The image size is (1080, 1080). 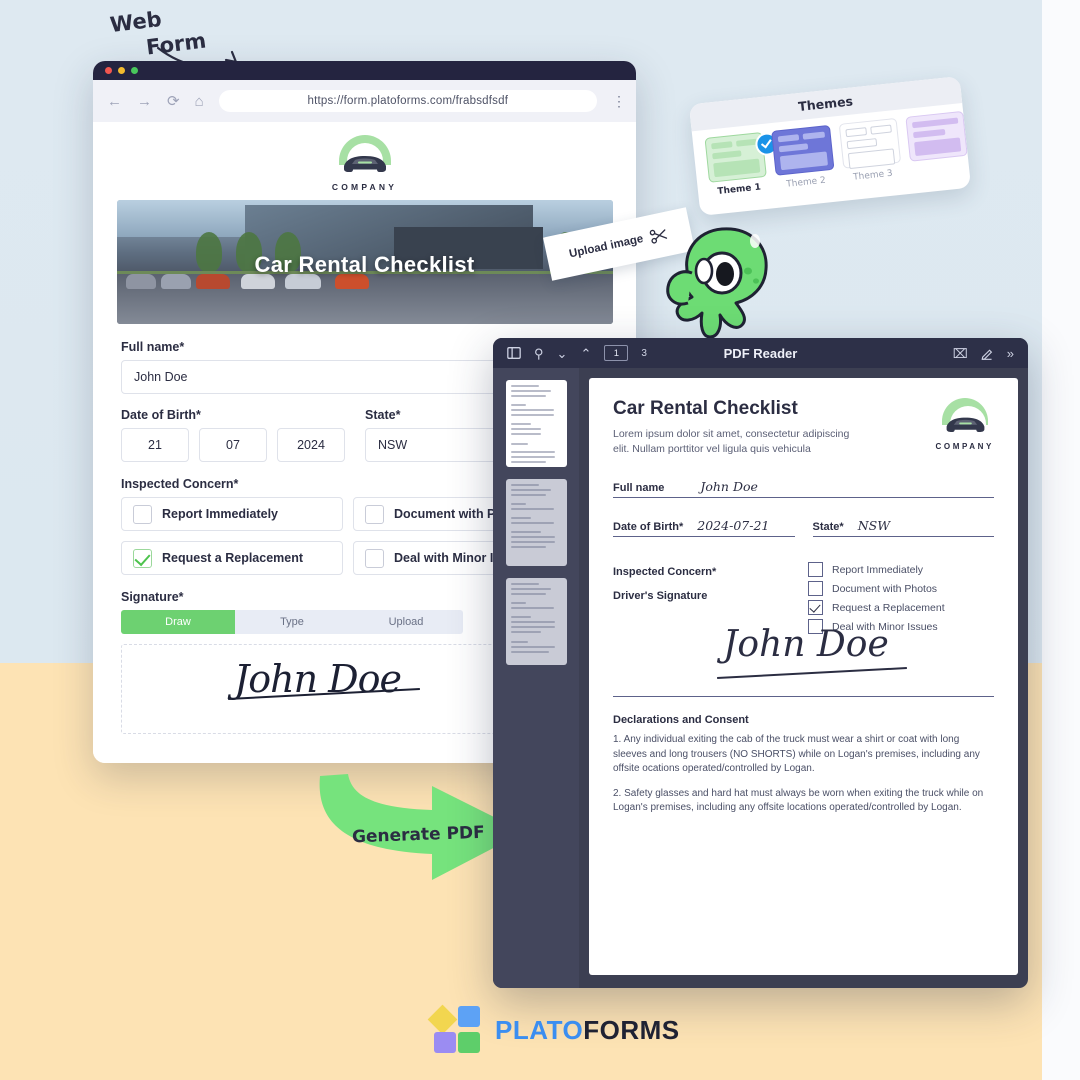 I want to click on pdf-state-value: NSW, so click(x=874, y=526).